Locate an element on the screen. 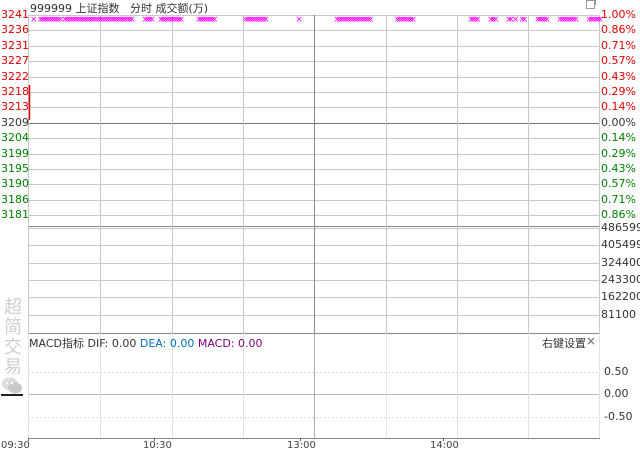  price-tick-label: 3227 is located at coordinates (15, 60).